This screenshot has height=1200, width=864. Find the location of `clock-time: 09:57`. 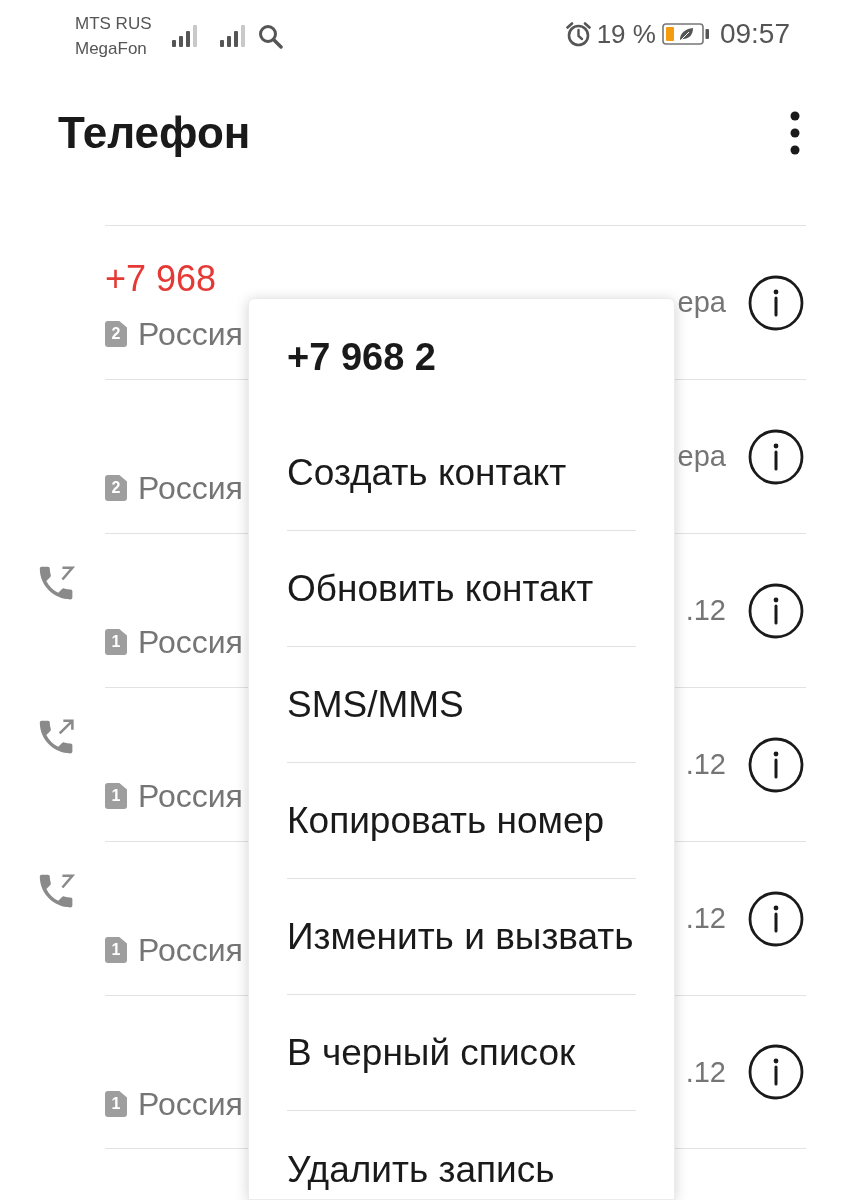

clock-time: 09:57 is located at coordinates (754, 34).